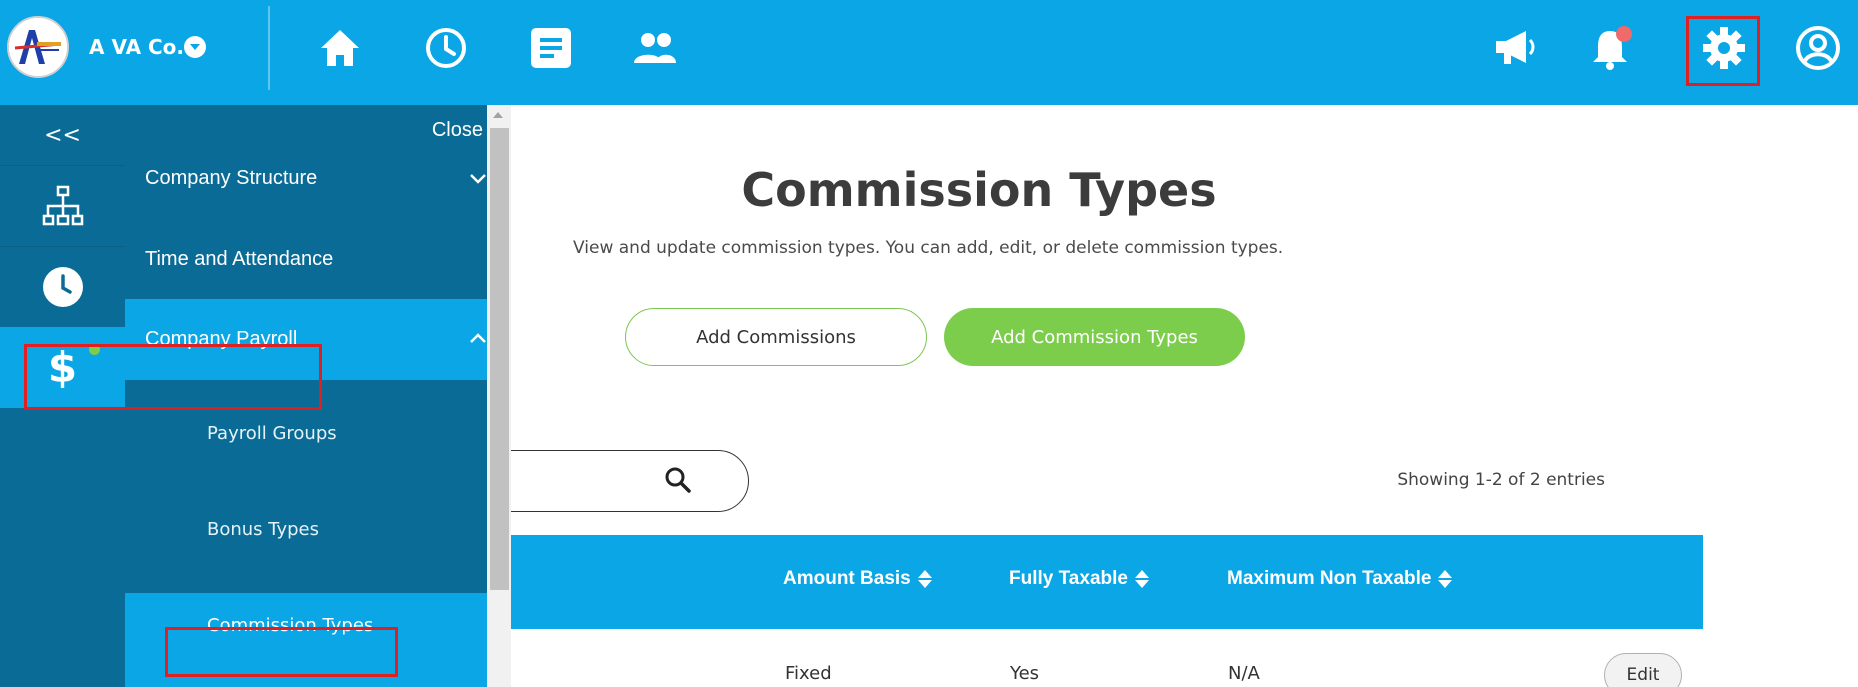 The width and height of the screenshot is (1858, 687). Describe the element at coordinates (340, 48) in the screenshot. I see `home-icon` at that location.